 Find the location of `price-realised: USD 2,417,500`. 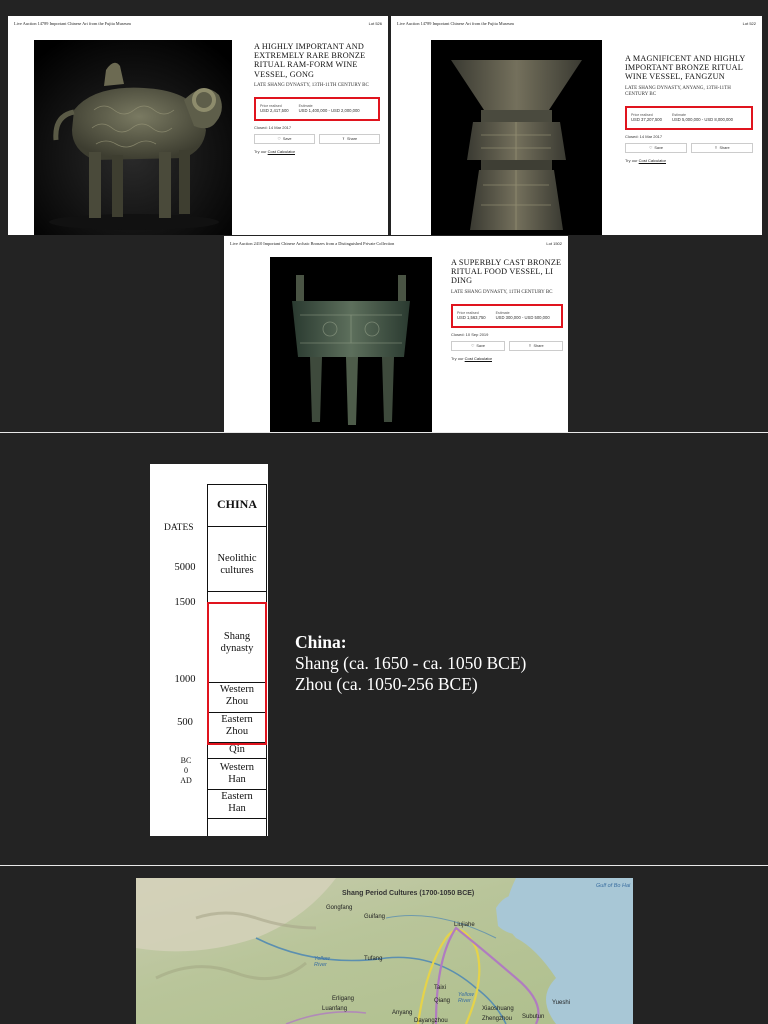

price-realised: USD 2,417,500 is located at coordinates (274, 111).